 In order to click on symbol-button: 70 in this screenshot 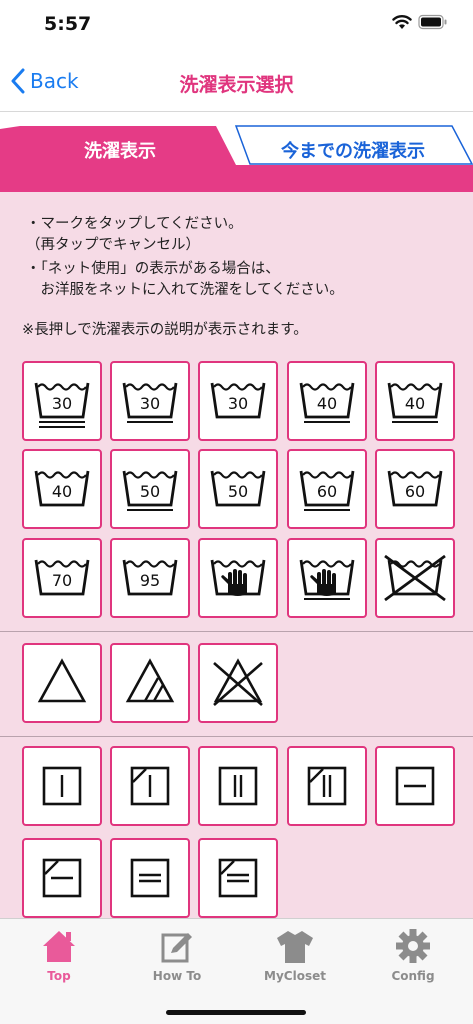, I will do `click(62, 578)`.